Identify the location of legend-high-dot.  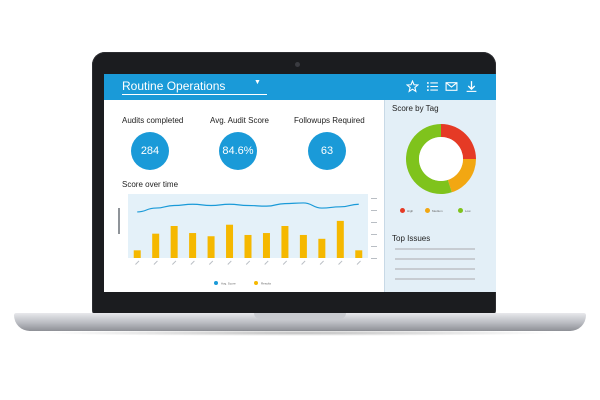
(402, 210).